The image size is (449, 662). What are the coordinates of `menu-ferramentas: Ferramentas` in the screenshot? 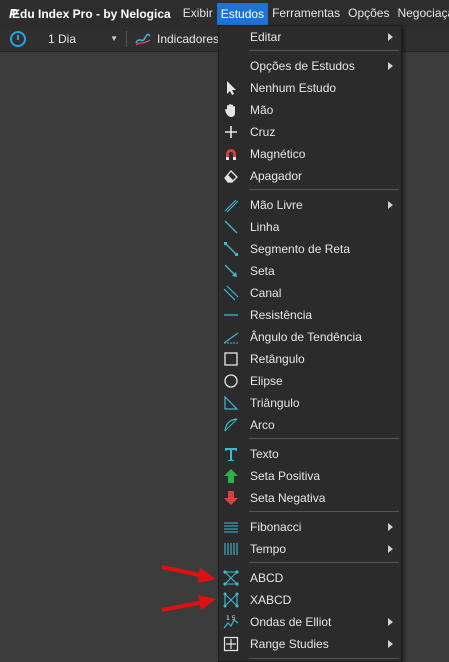 It's located at (306, 13).